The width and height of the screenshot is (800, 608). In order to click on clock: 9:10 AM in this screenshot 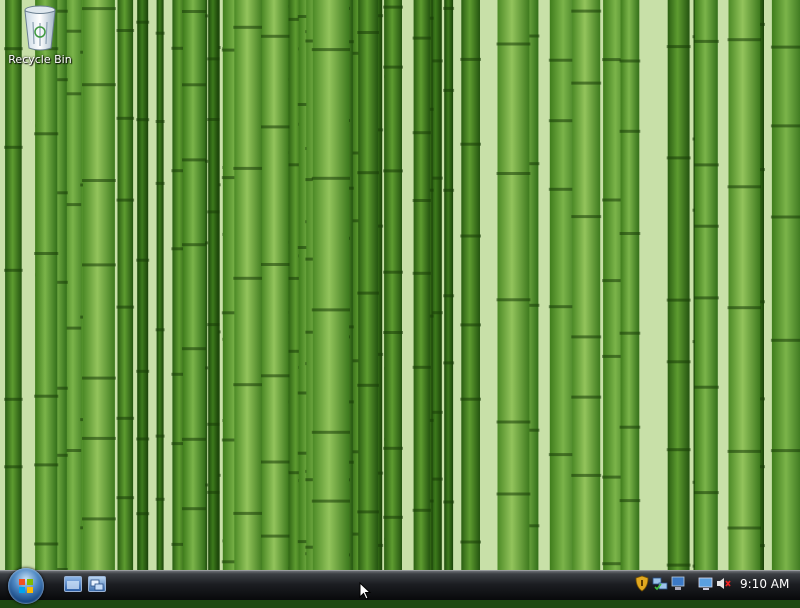, I will do `click(764, 584)`.